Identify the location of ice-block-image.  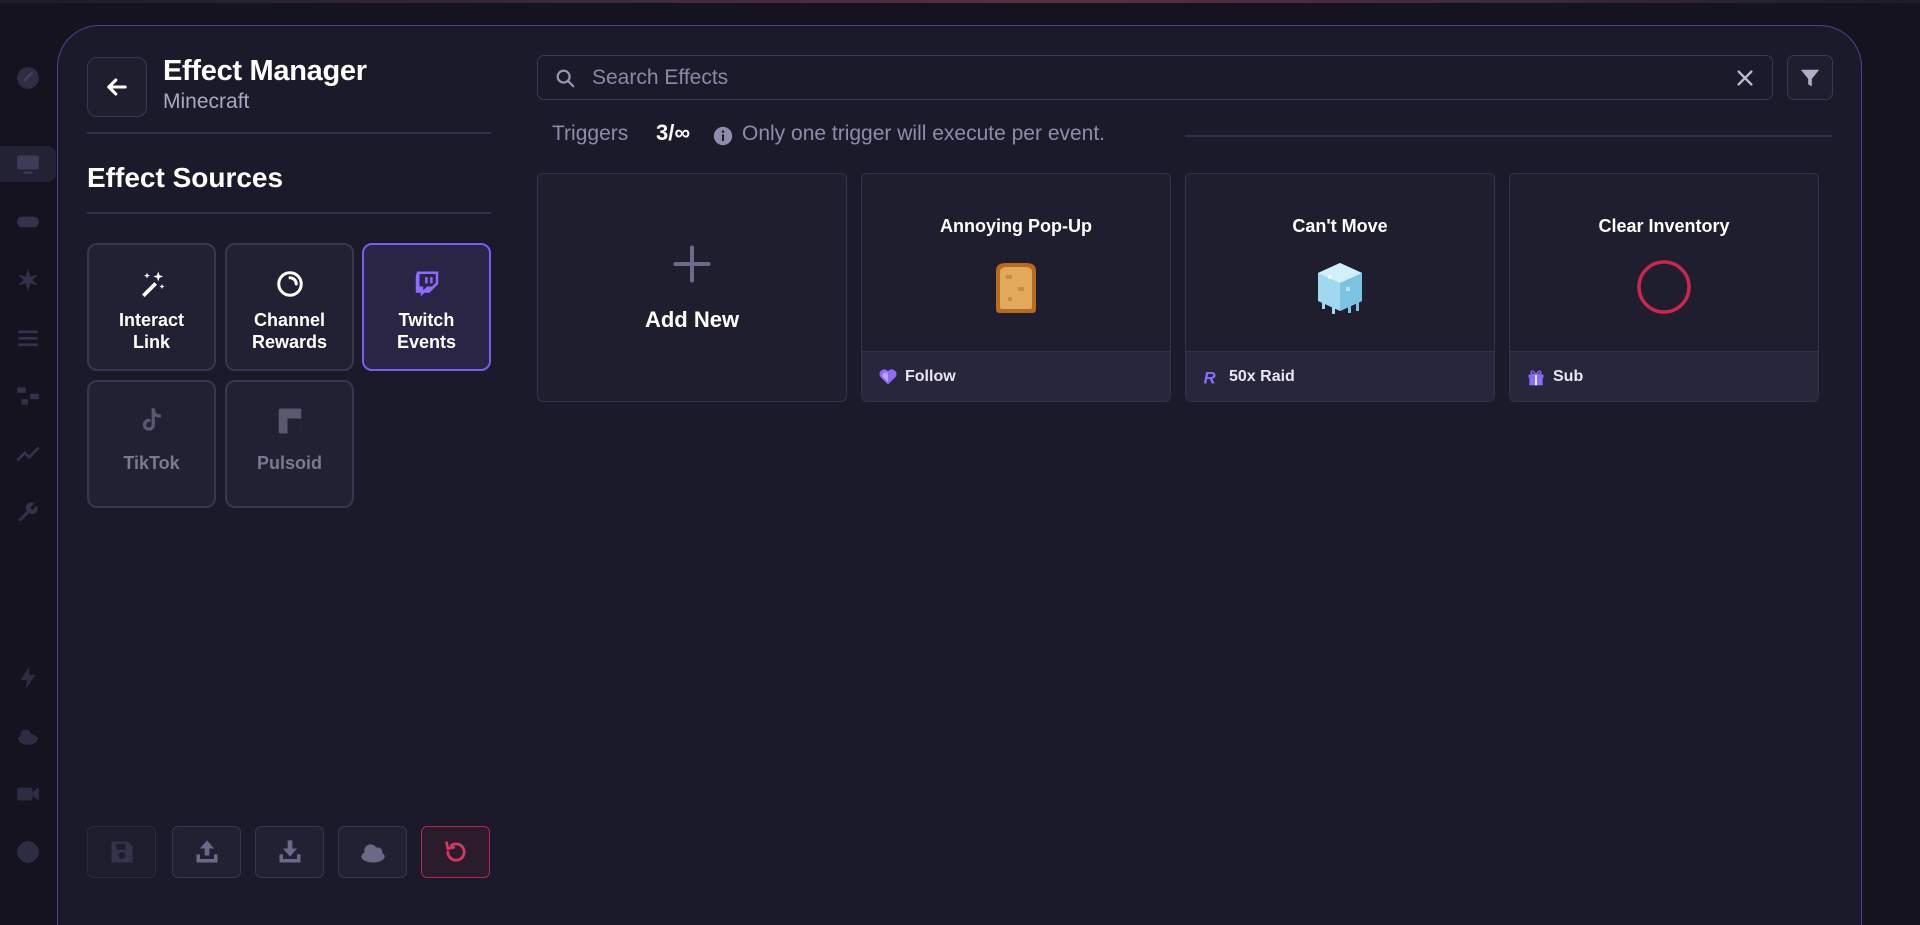
(1340, 288).